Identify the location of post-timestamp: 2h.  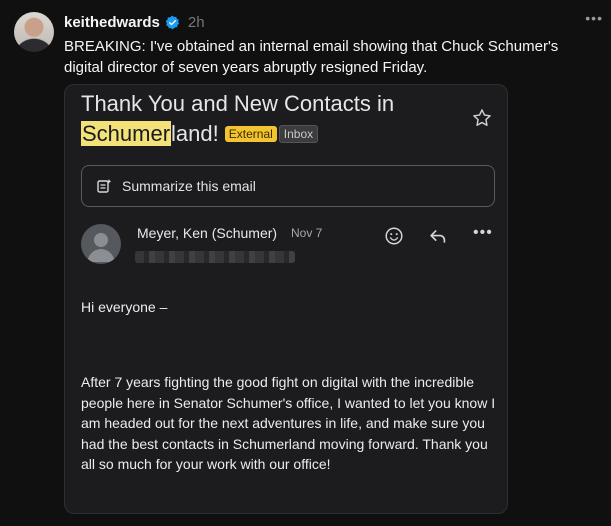
(196, 22).